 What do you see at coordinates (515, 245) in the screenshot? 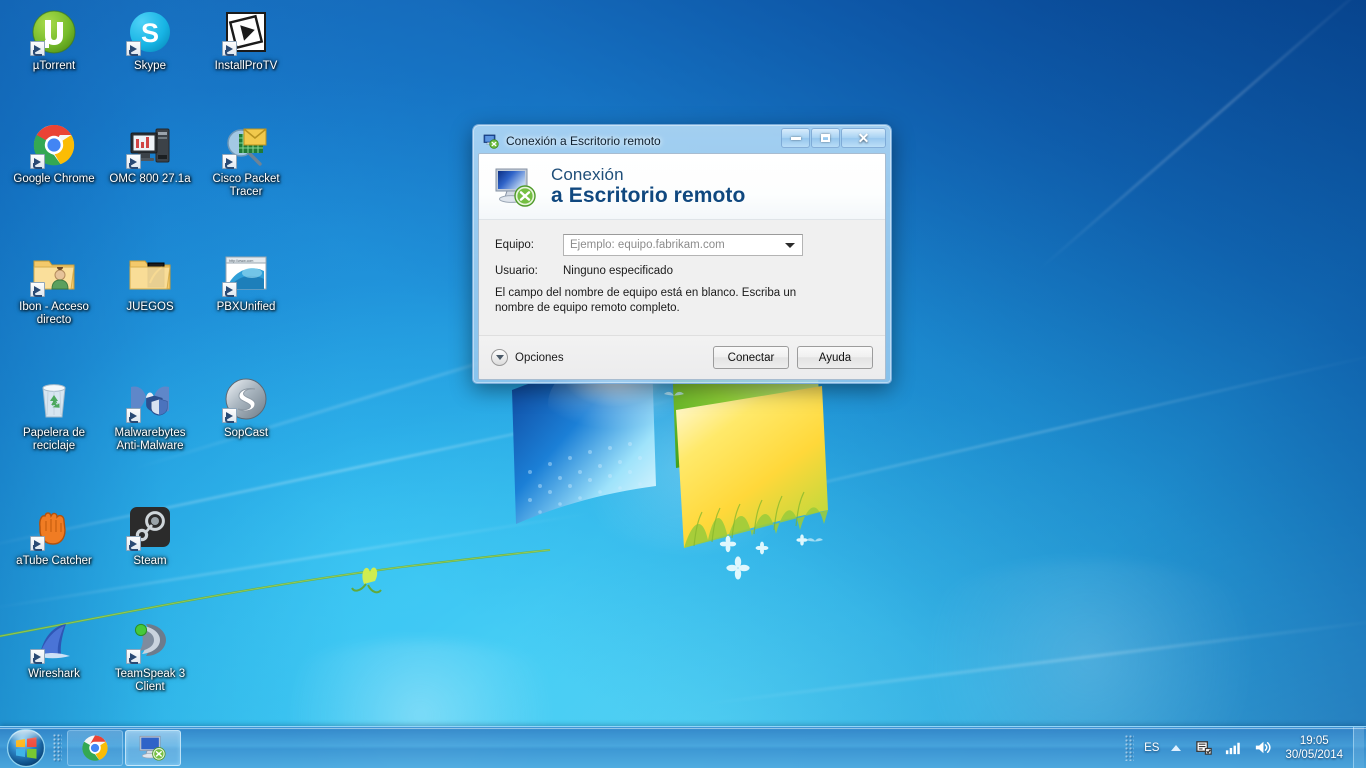
I see `computer-label: Equipo:` at bounding box center [515, 245].